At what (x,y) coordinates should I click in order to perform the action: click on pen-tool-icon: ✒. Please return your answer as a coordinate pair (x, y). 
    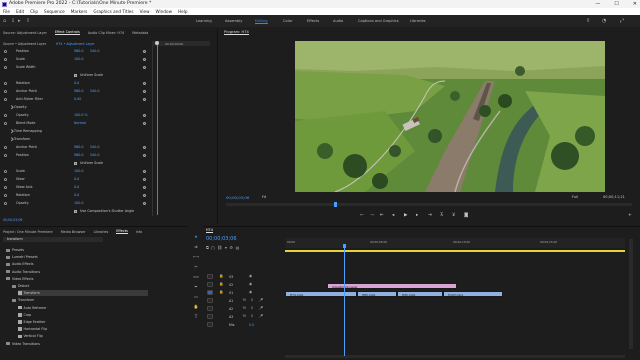
    Looking at the image, I should click on (196, 287).